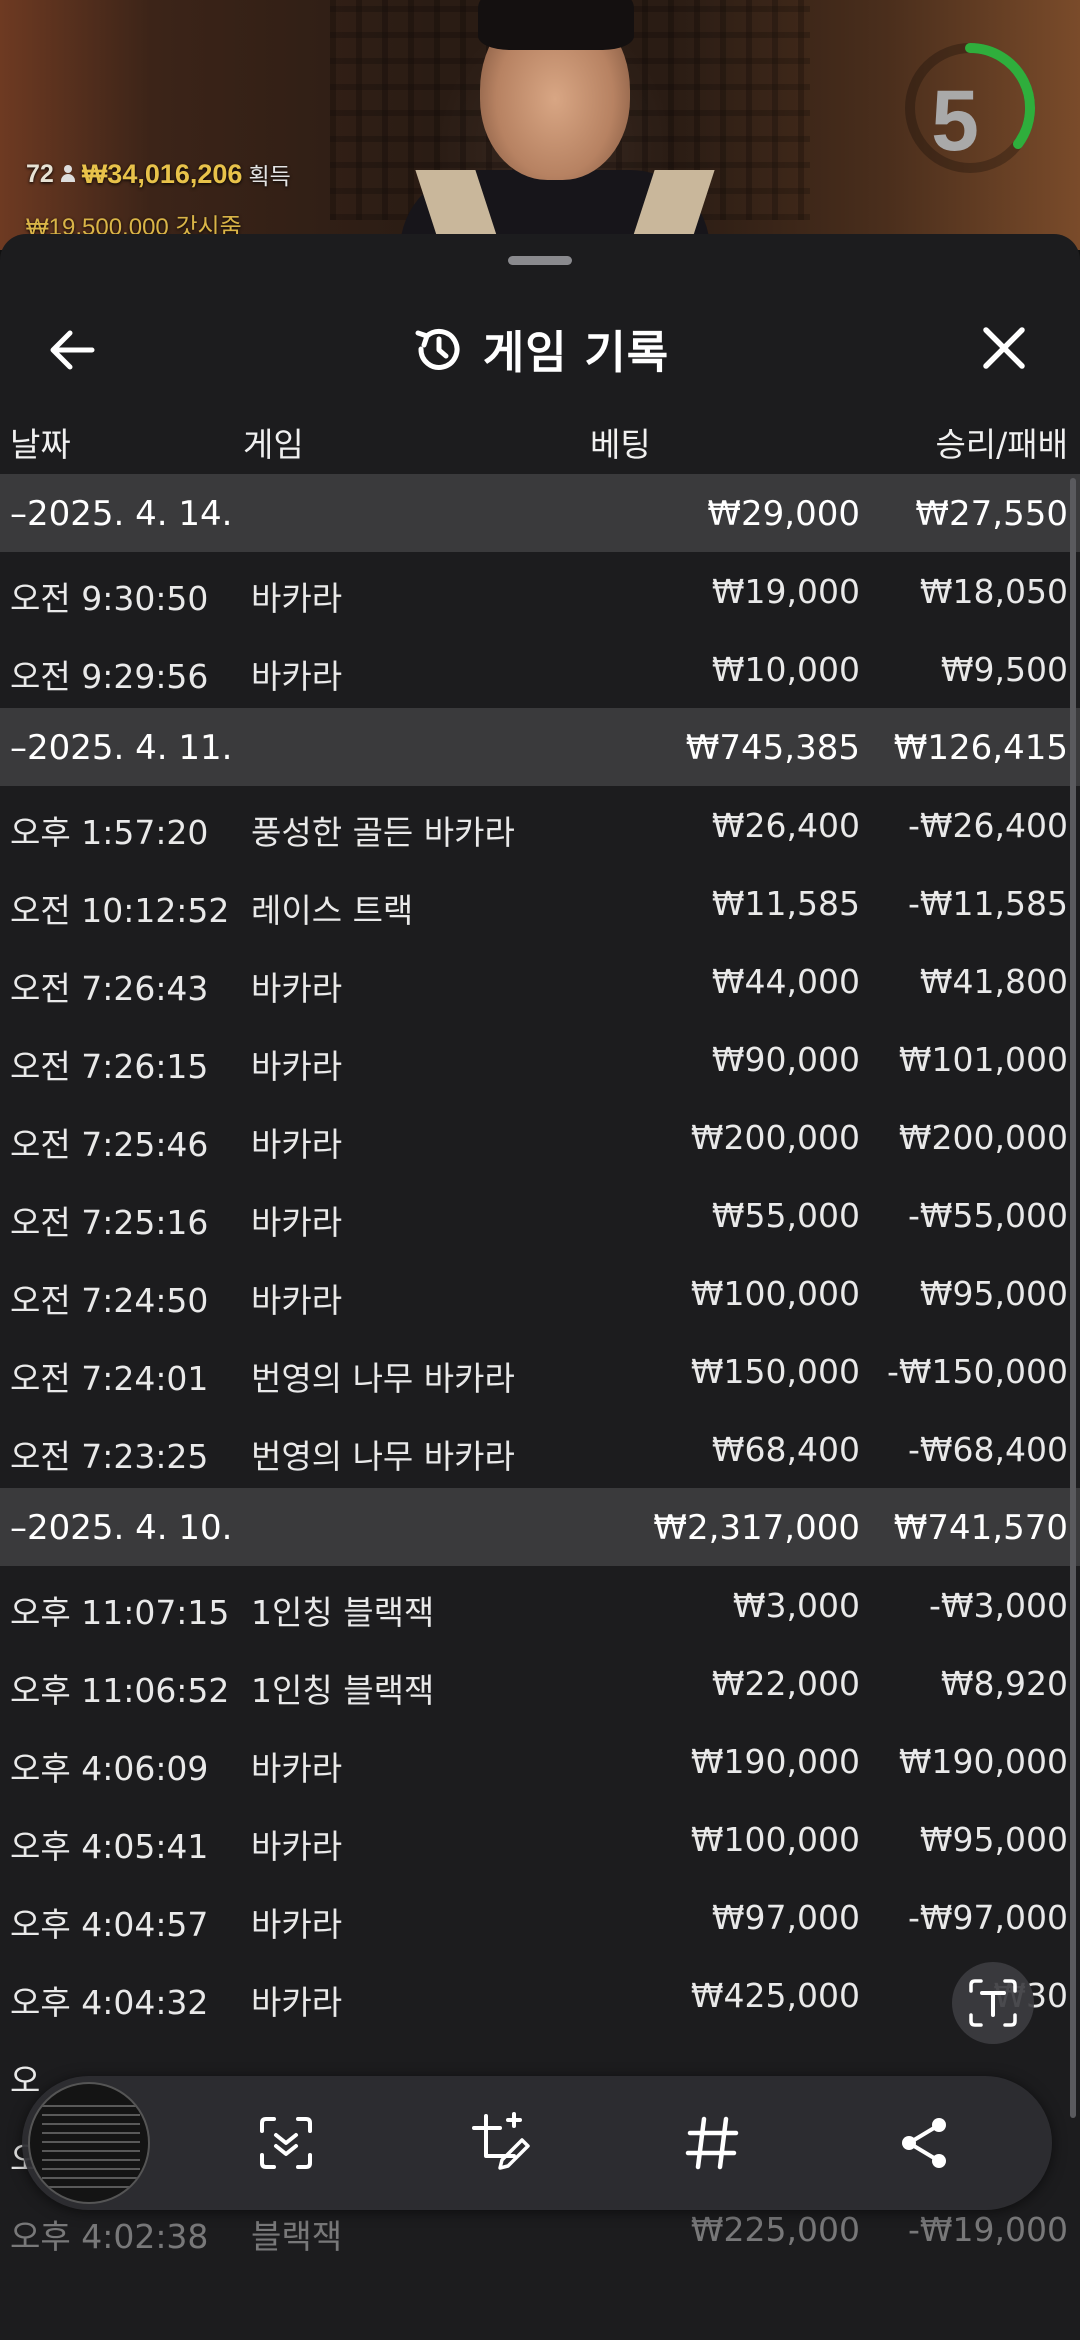  I want to click on group-date: –2025. 4. 10., so click(121, 1528).